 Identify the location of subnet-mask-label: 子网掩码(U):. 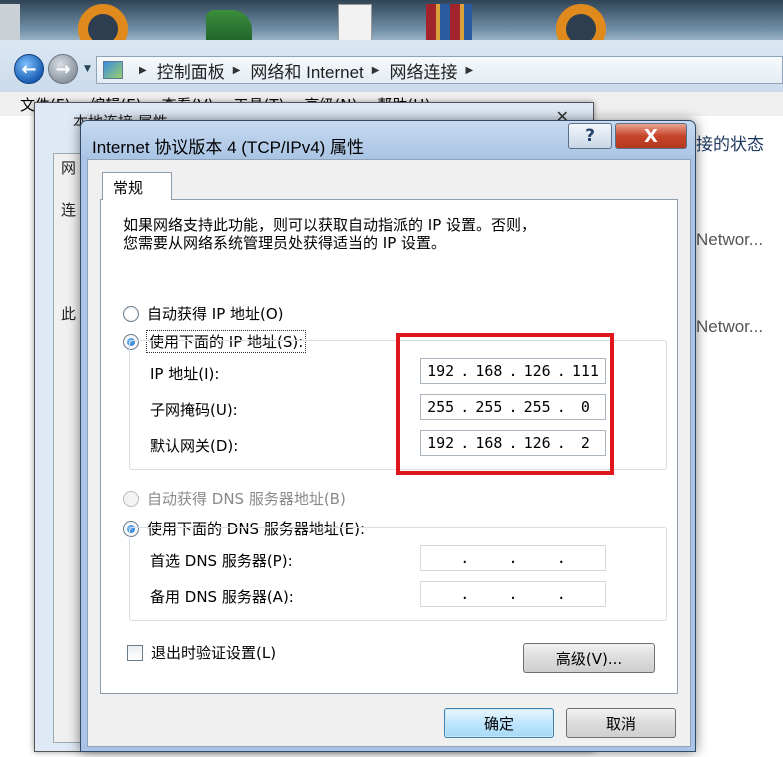
(194, 410).